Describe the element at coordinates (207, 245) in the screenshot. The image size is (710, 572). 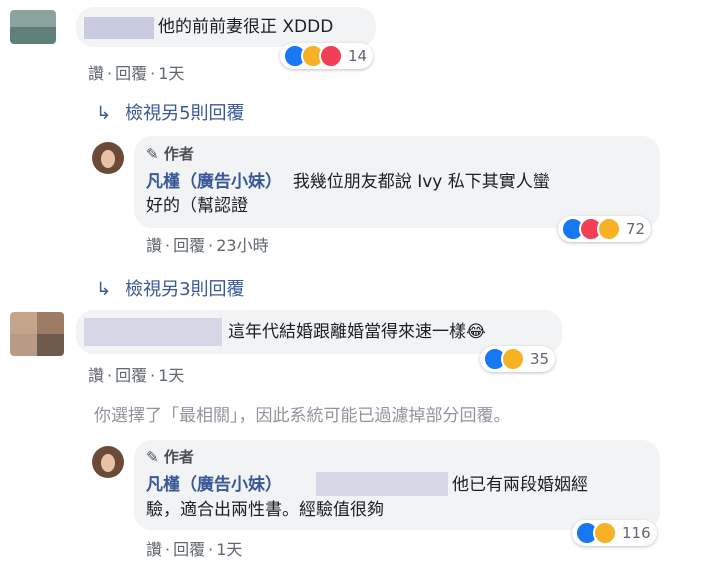
I see `reply-actions: 讚 · 回覆 · 23小時` at that location.